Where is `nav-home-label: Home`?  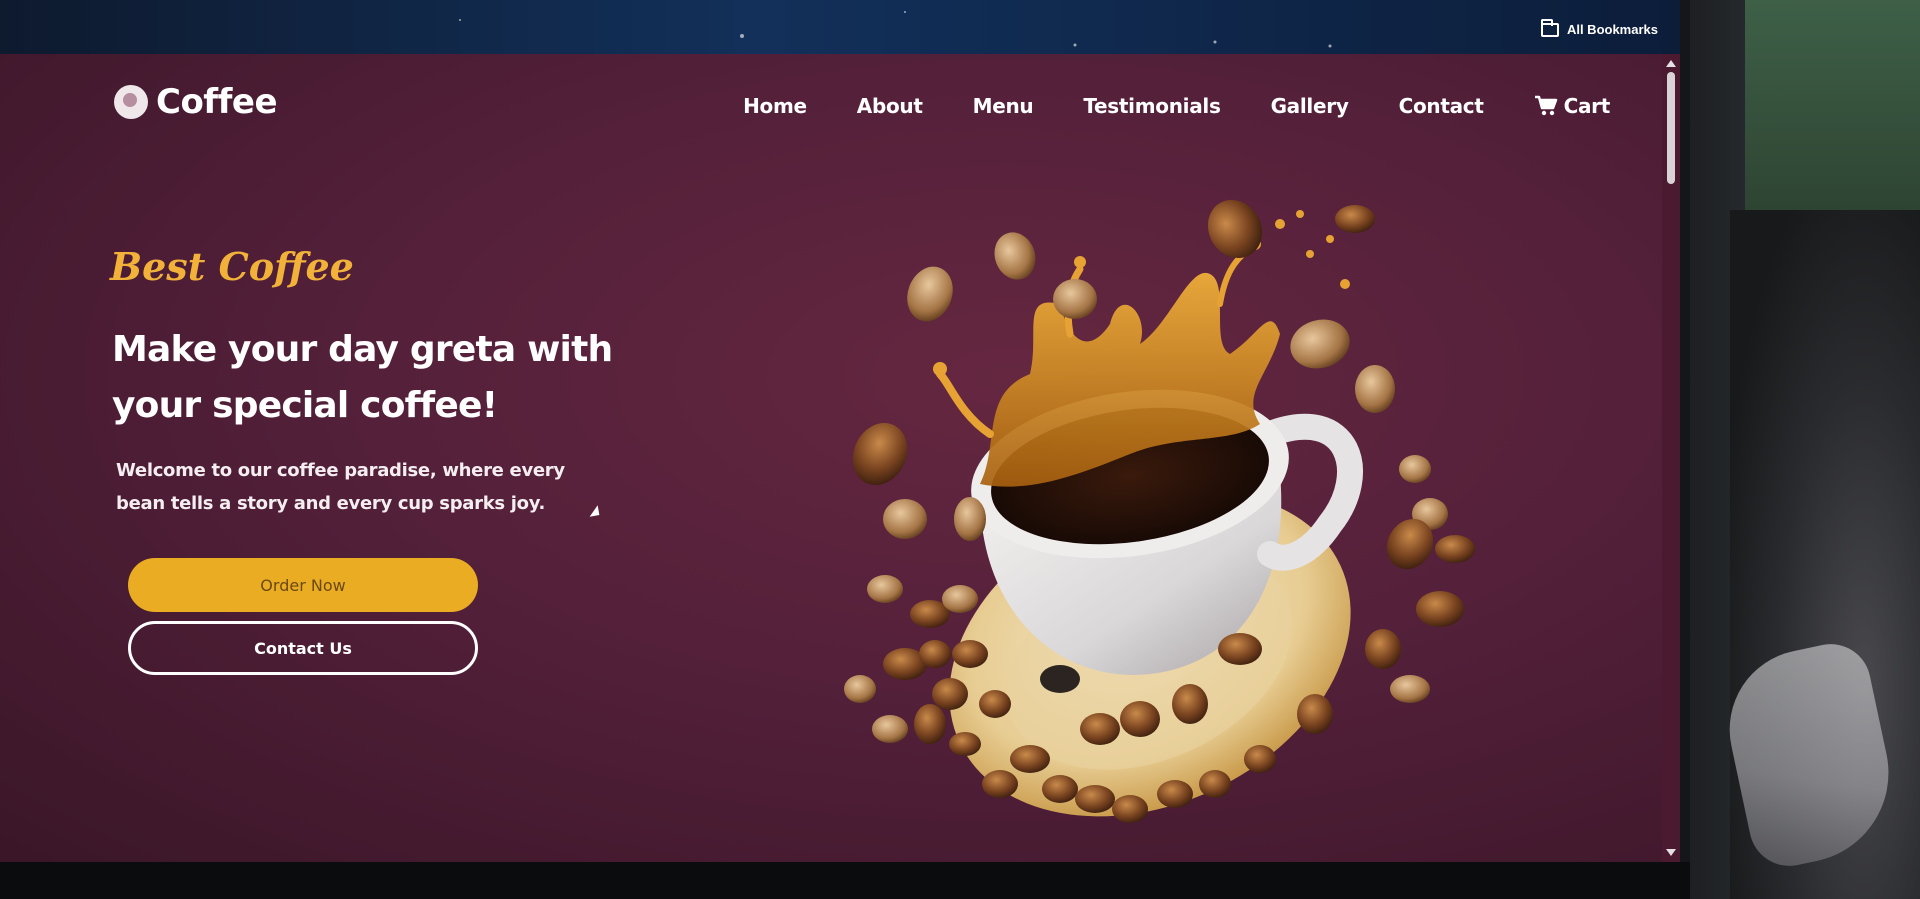 nav-home-label: Home is located at coordinates (775, 106).